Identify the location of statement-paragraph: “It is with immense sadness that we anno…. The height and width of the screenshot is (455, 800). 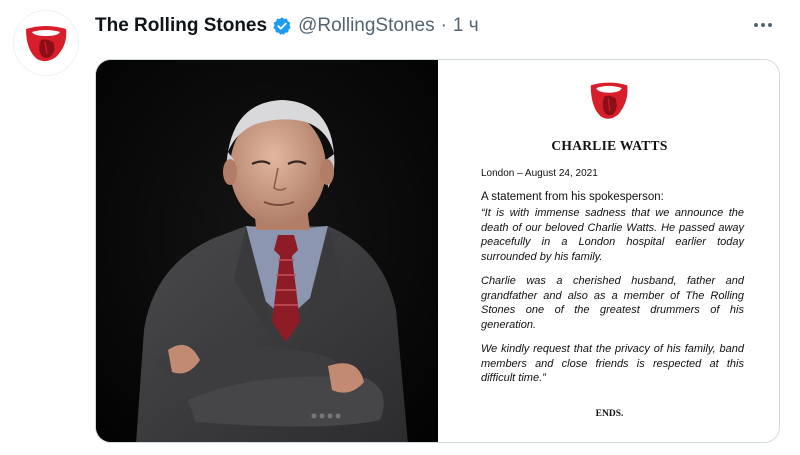
(612, 235).